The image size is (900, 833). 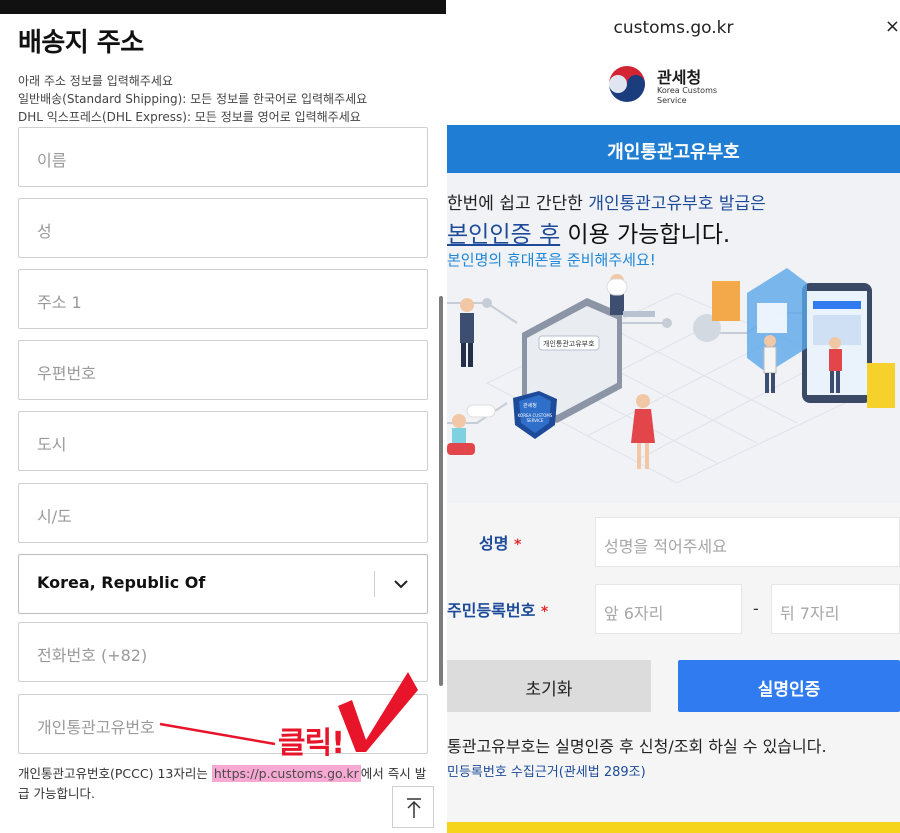 What do you see at coordinates (627, 84) in the screenshot?
I see `taegeuk-logo-icon` at bounding box center [627, 84].